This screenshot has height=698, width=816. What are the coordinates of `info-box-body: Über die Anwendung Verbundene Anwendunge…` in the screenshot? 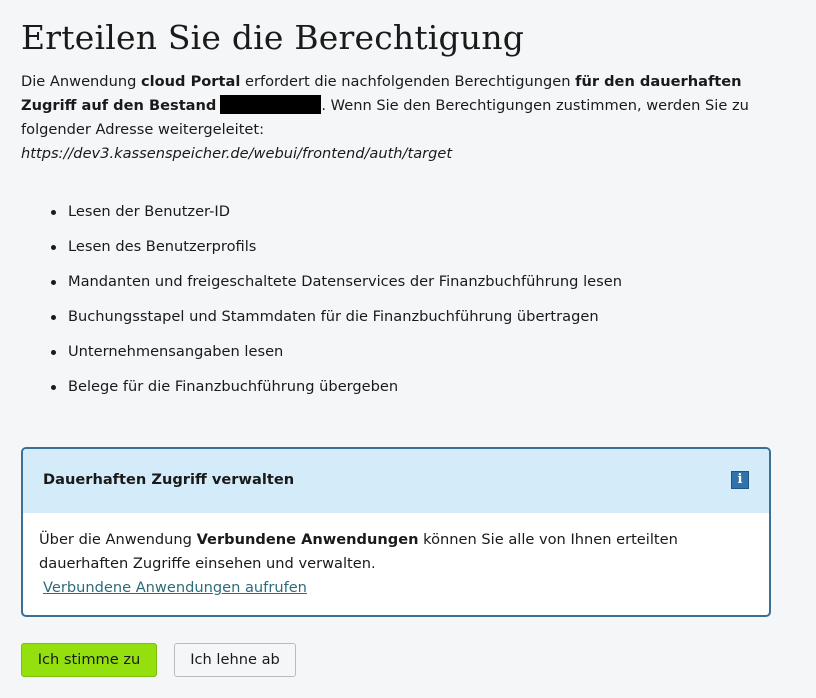 It's located at (396, 564).